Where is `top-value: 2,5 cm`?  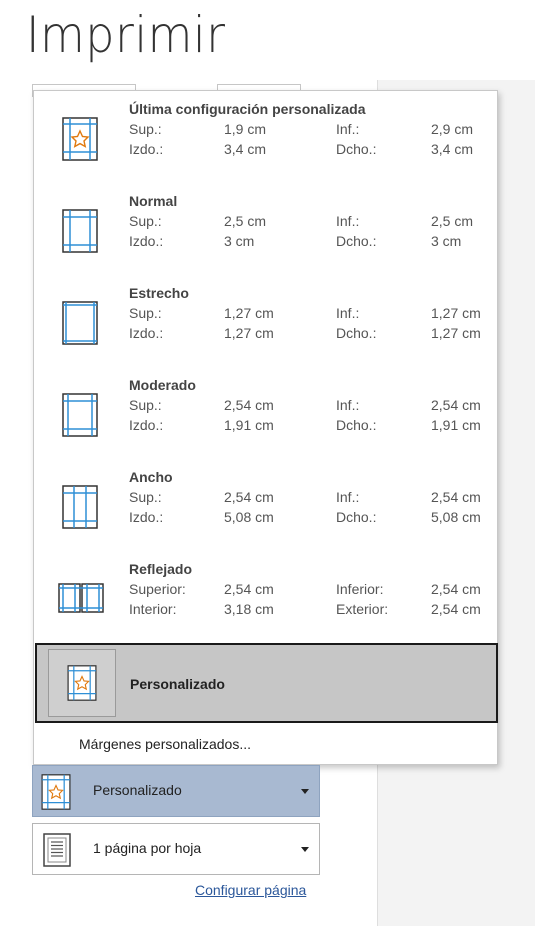
top-value: 2,5 cm is located at coordinates (245, 221).